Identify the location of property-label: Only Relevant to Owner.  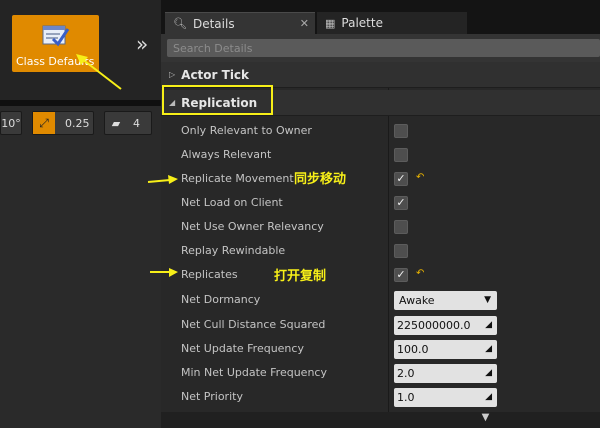
(246, 130).